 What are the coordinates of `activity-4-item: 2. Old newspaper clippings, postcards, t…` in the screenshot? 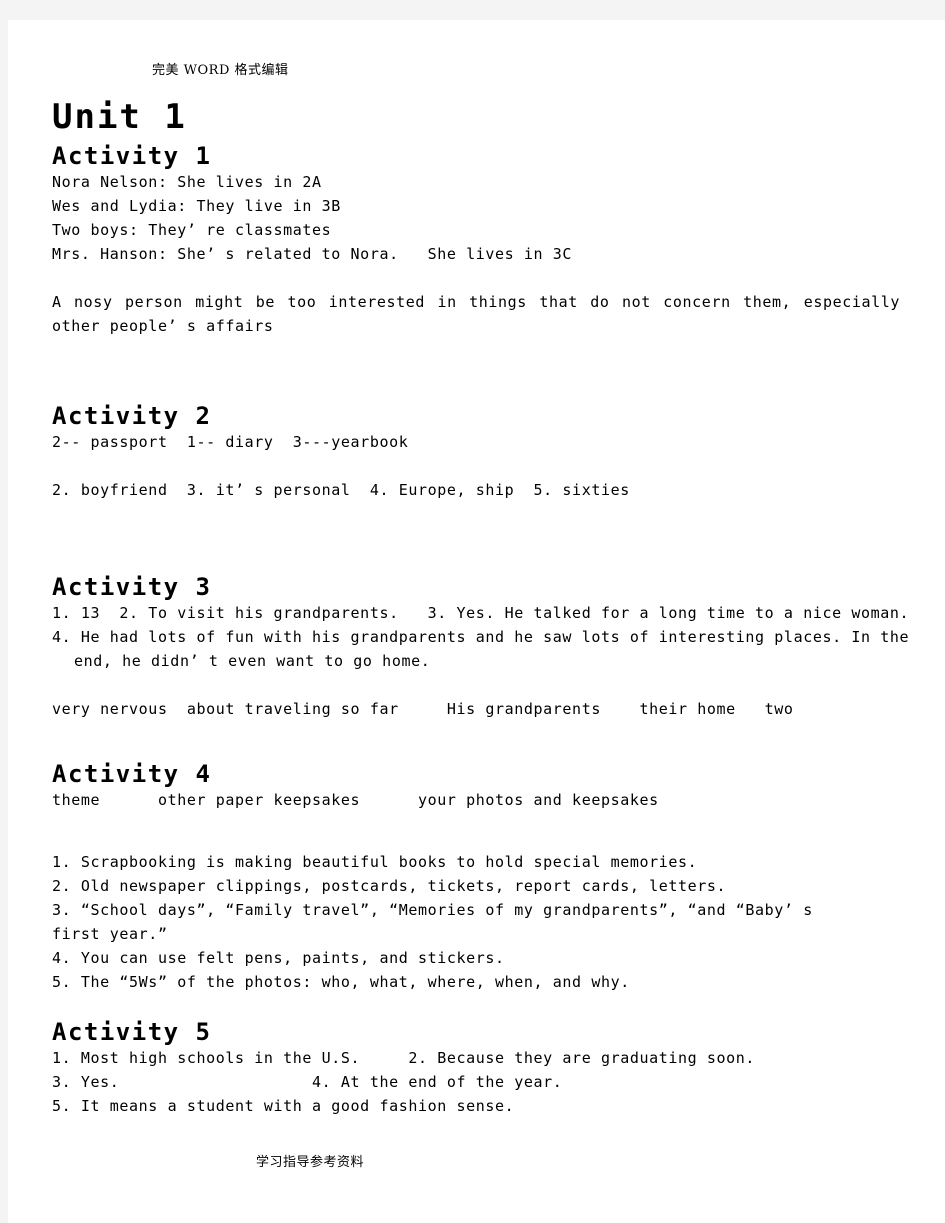 It's located at (389, 886).